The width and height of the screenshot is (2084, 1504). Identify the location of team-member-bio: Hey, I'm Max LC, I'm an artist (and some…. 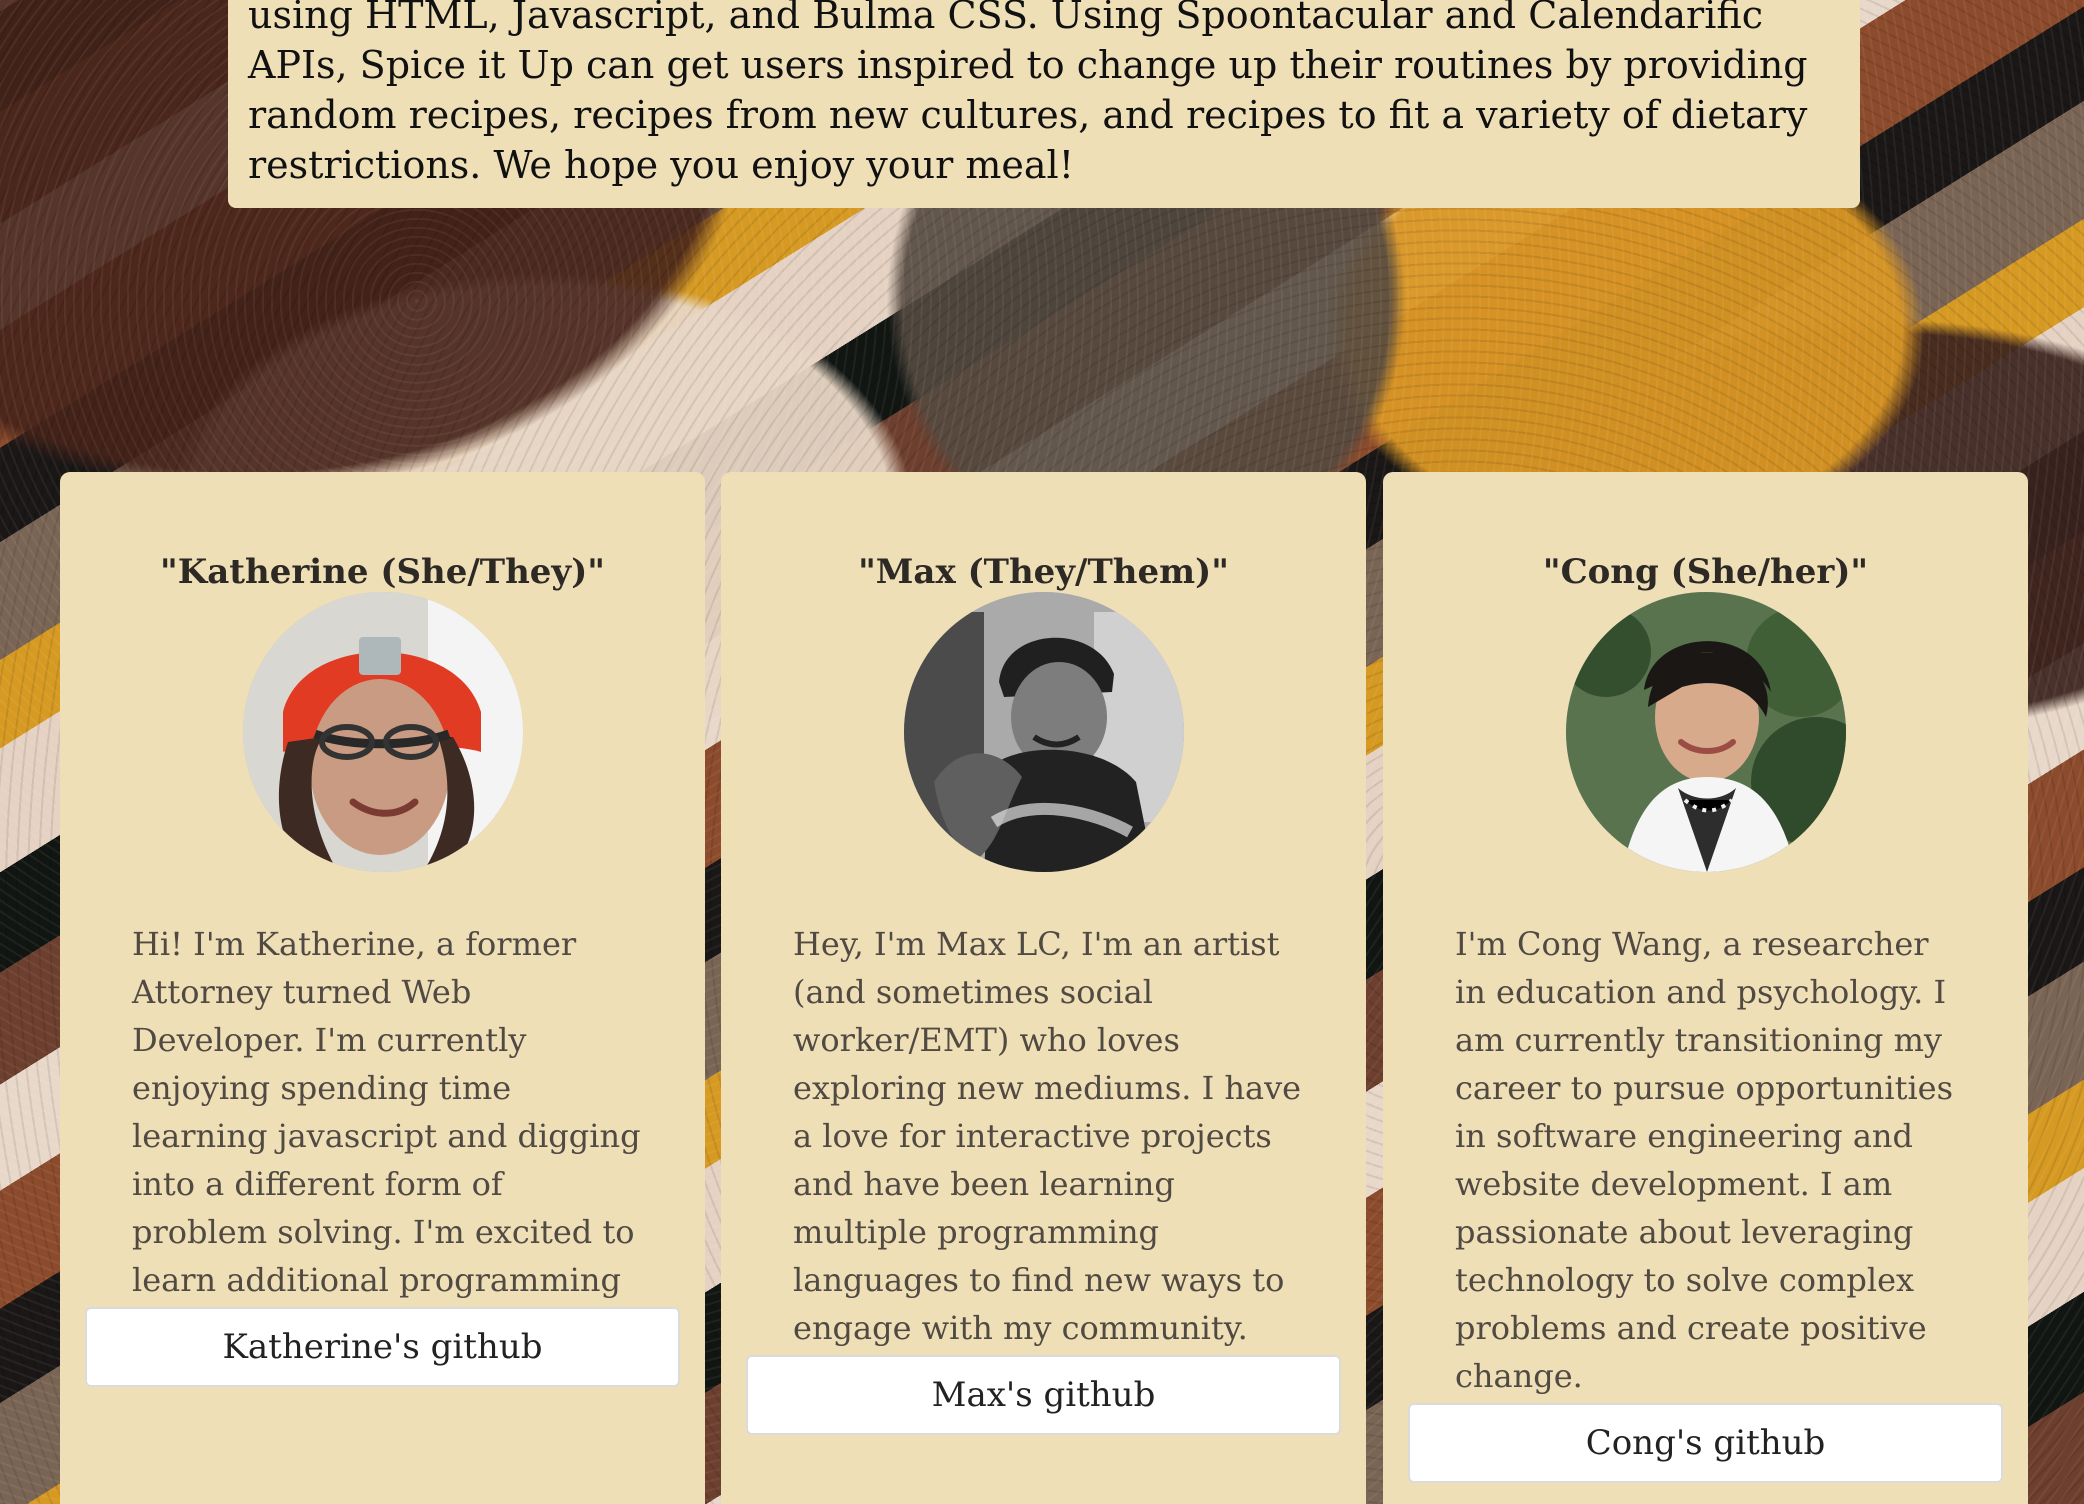
(1047, 1136).